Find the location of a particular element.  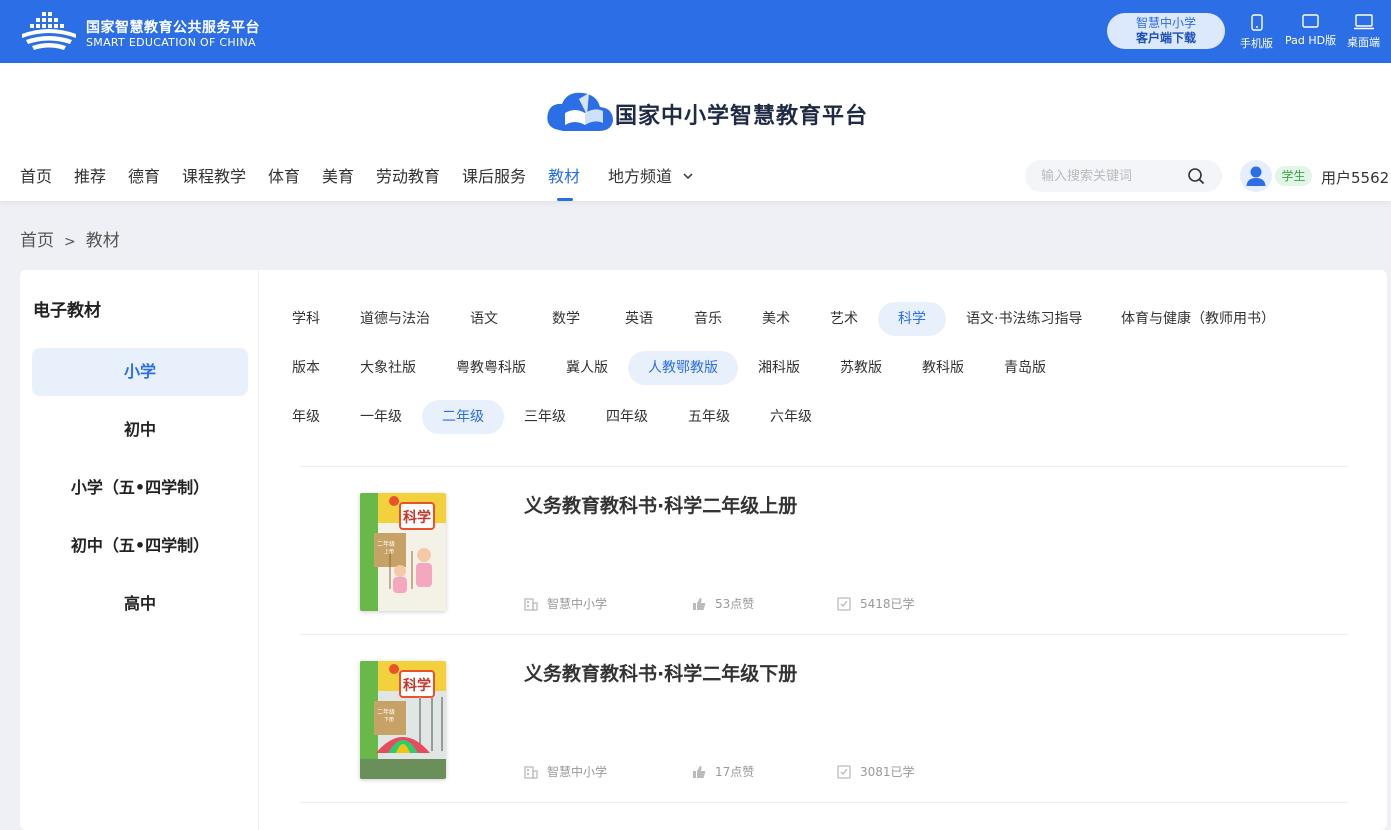

user-avatar-icon is located at coordinates (1256, 176).